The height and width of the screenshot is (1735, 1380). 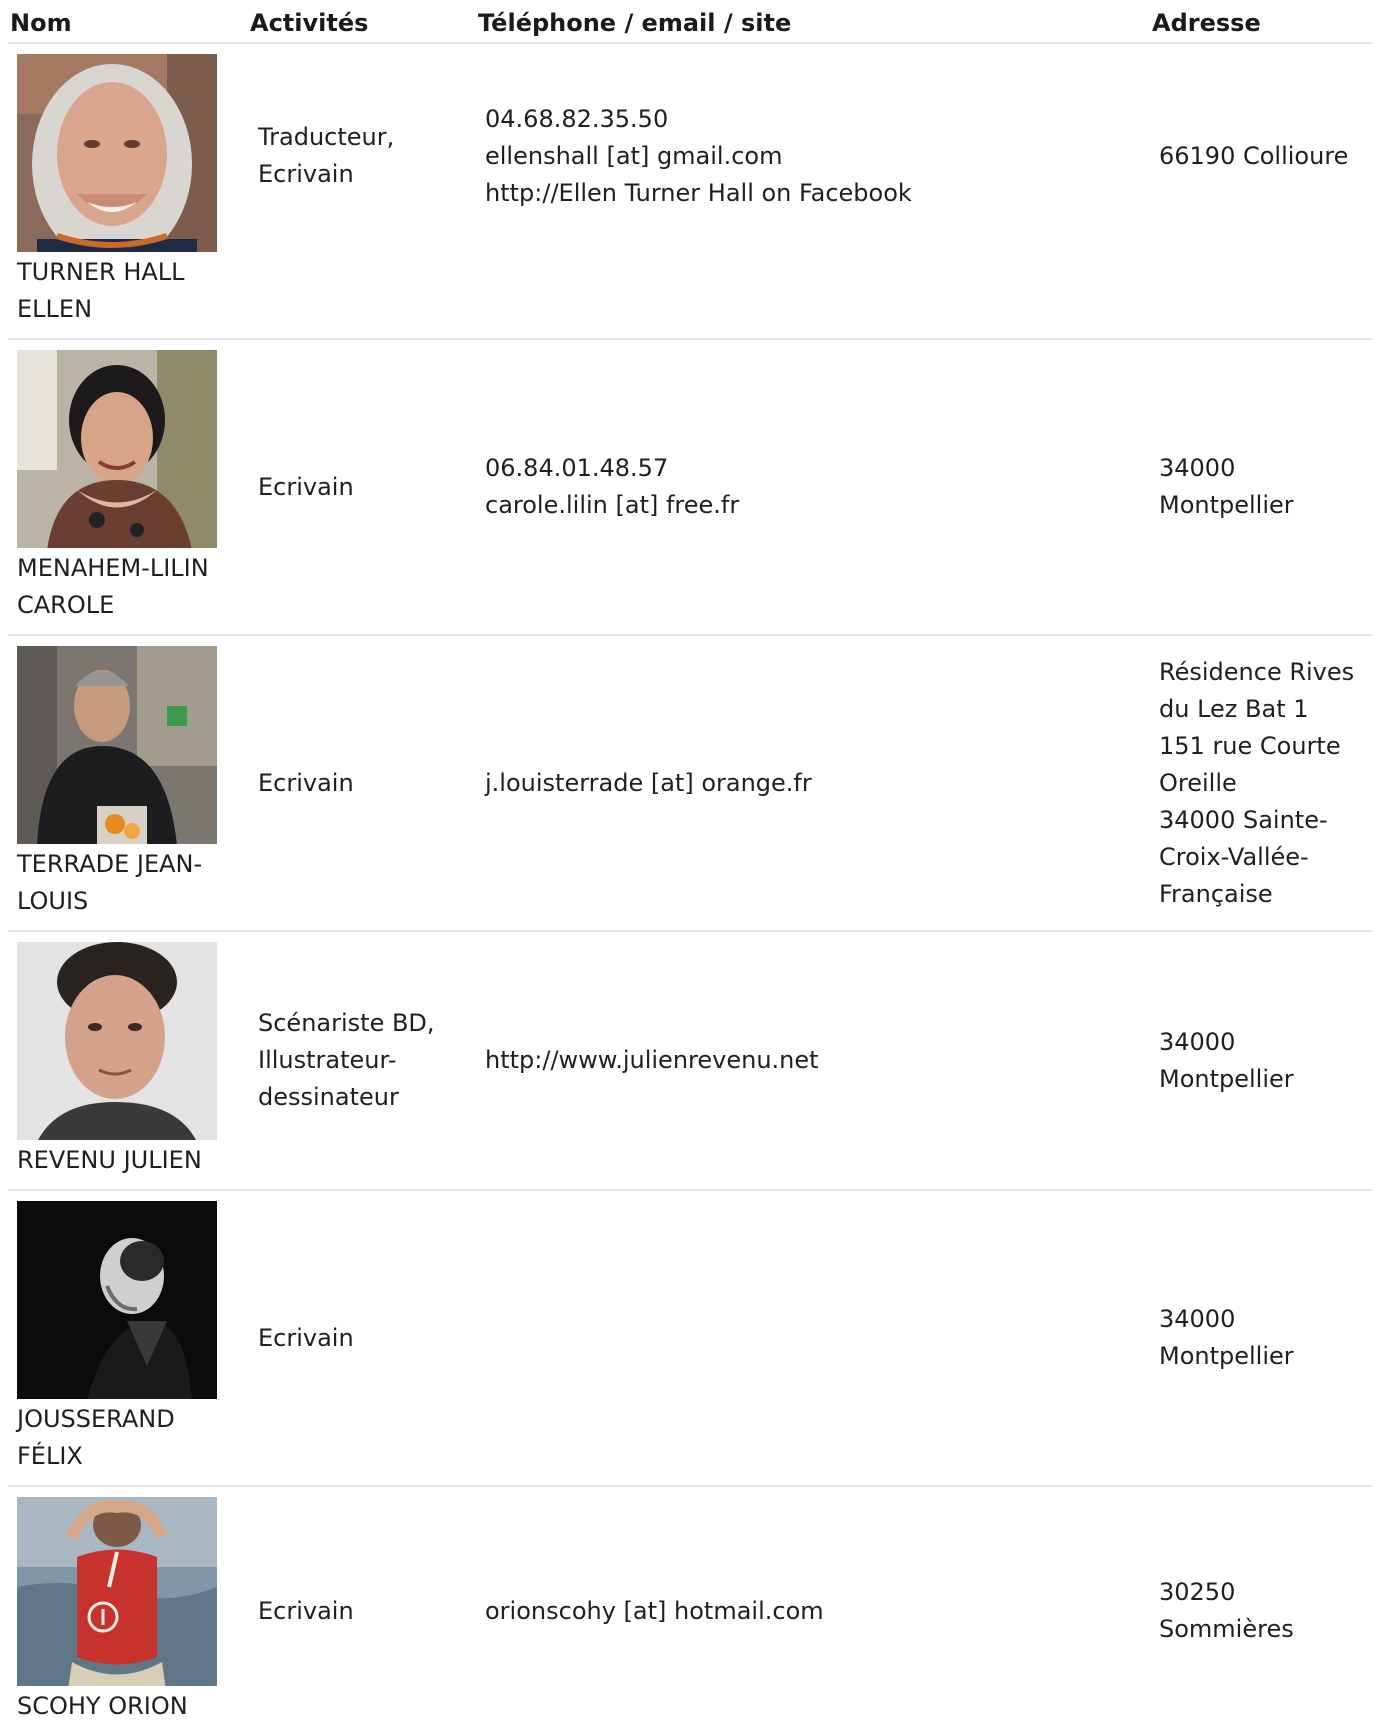 What do you see at coordinates (96, 1419) in the screenshot?
I see `member-name-line: JOUSSERAND` at bounding box center [96, 1419].